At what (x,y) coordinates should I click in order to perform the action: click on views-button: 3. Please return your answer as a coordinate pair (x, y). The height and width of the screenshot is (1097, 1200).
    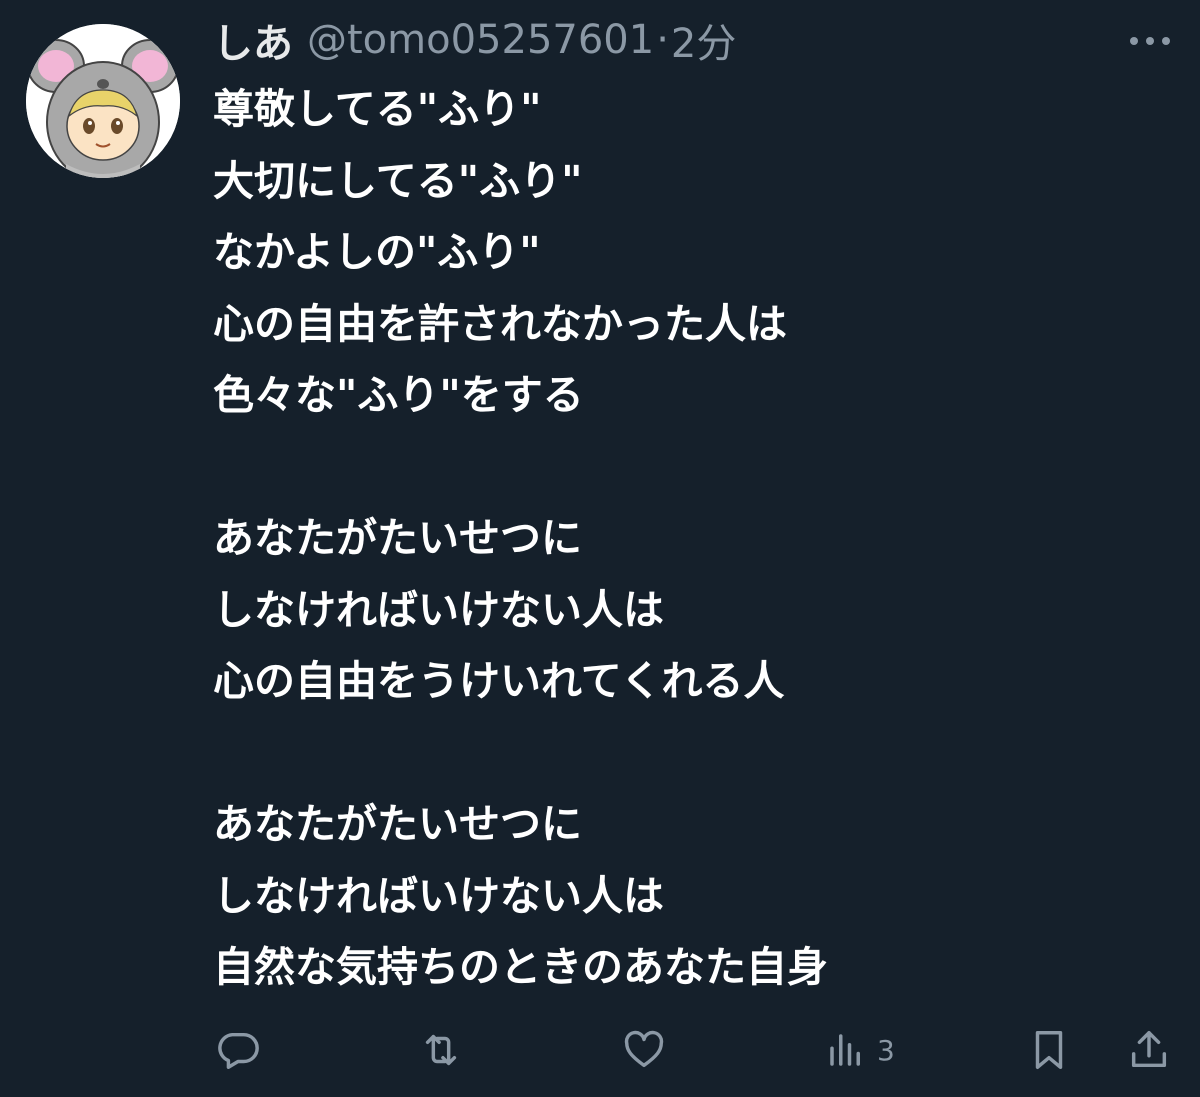
    Looking at the image, I should click on (860, 1050).